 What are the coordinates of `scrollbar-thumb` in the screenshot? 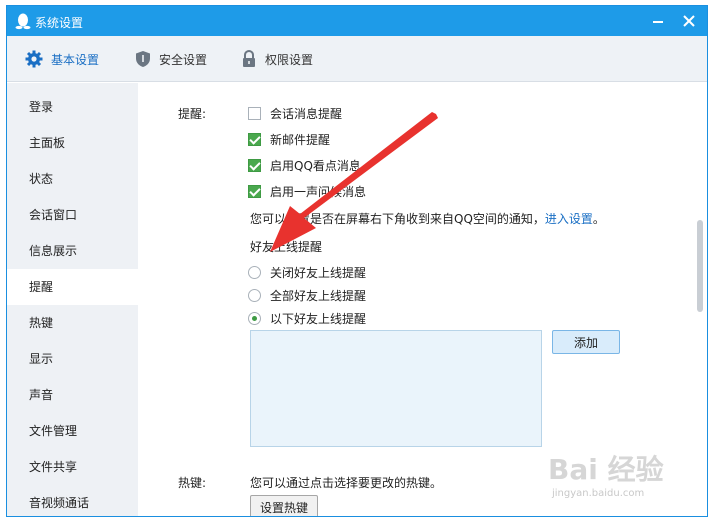 It's located at (700, 266).